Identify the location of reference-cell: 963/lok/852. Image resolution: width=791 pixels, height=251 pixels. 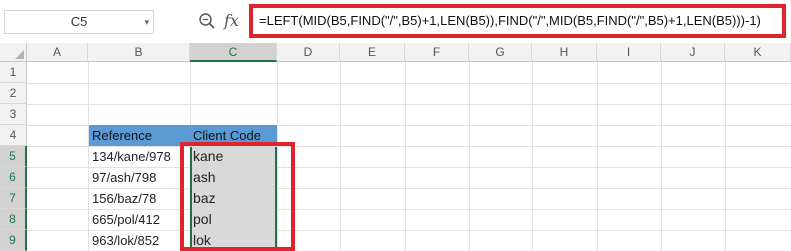
(139, 240).